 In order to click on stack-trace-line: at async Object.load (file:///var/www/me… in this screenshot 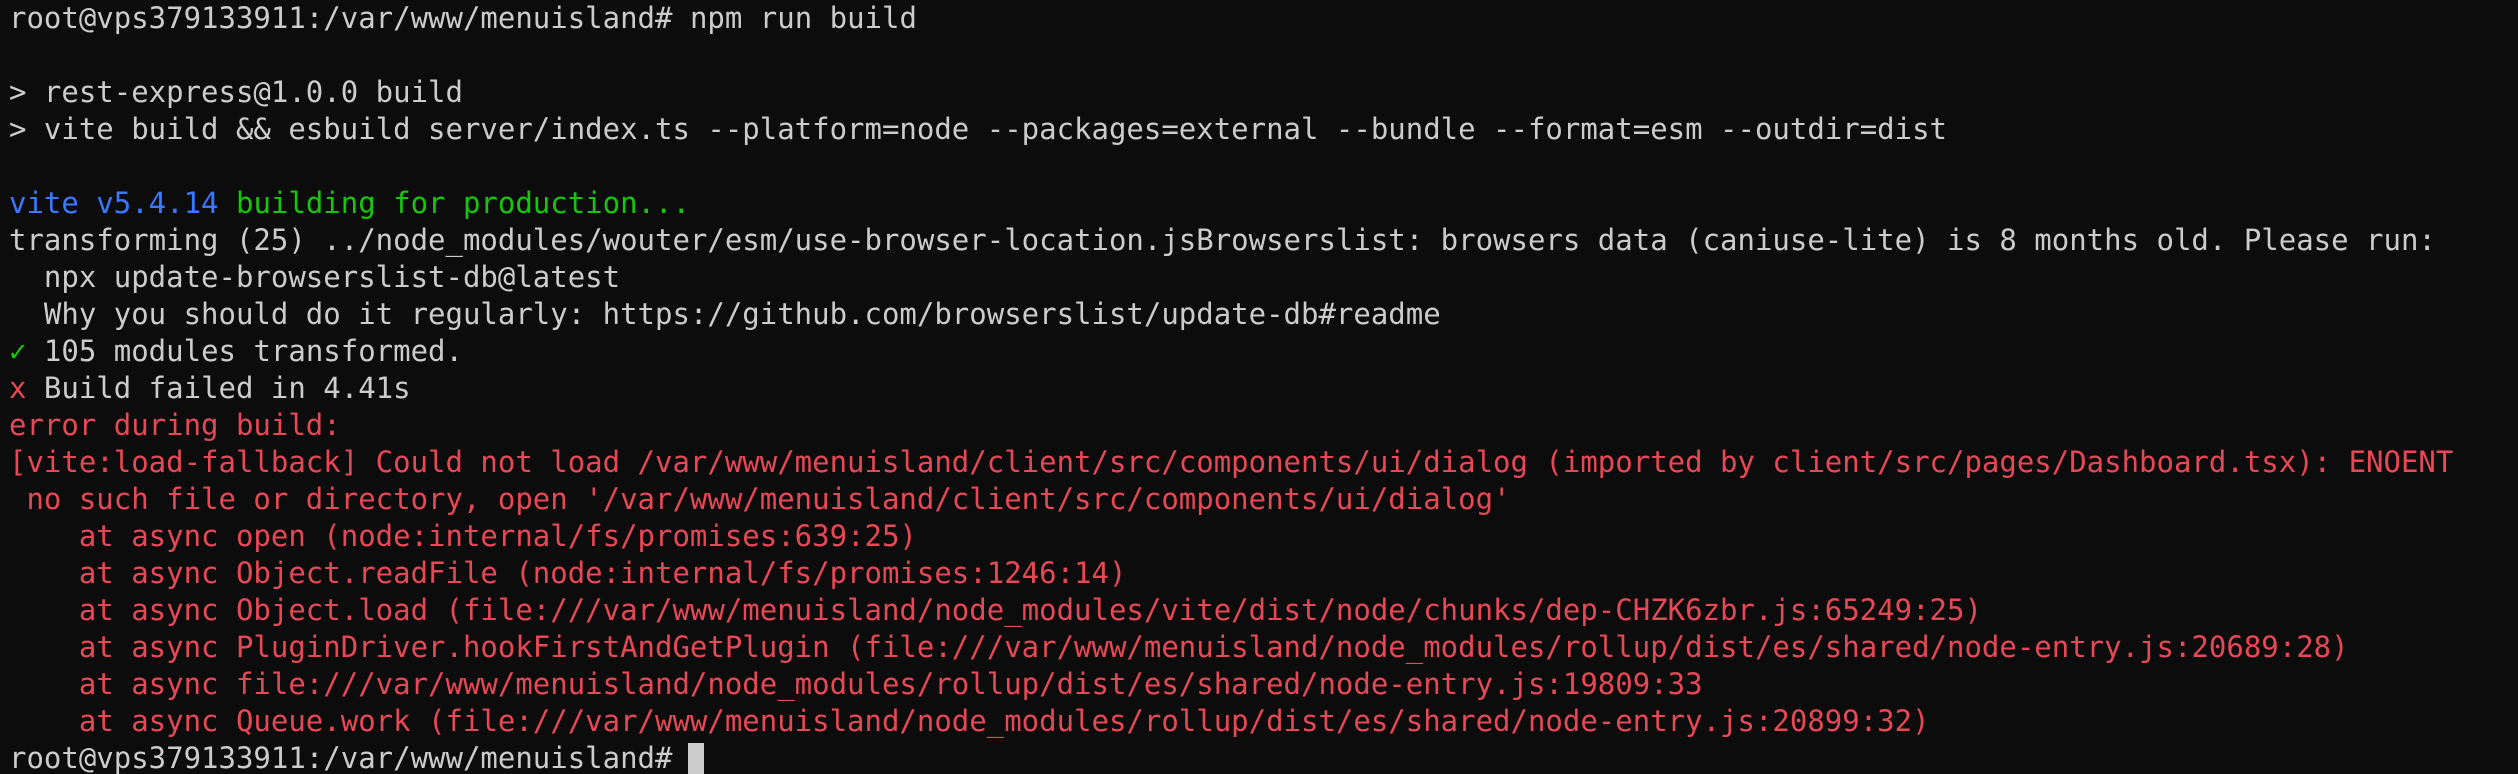, I will do `click(995, 610)`.